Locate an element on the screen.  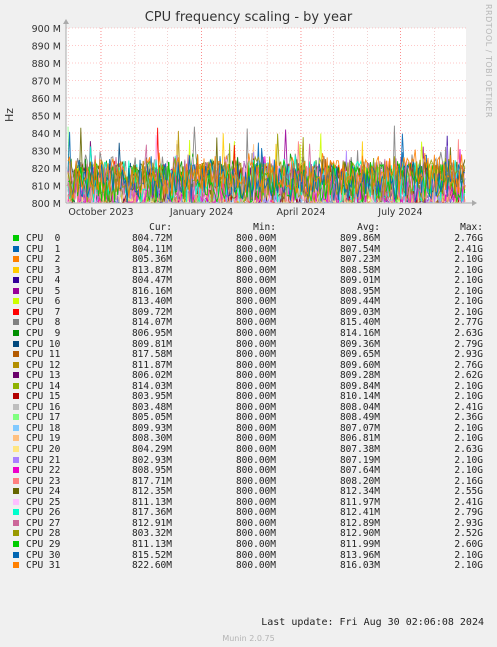
legend-avg-value: 807.23M is located at coordinates (359, 260).